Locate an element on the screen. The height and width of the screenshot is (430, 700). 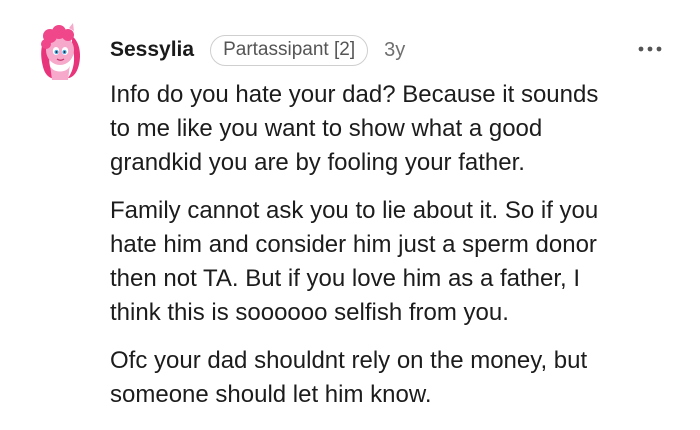
pink-pony-avatar-icon is located at coordinates (60, 51).